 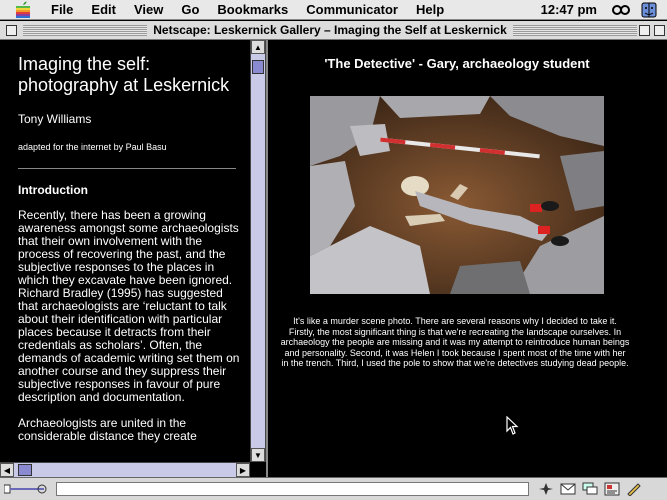 What do you see at coordinates (103, 10) in the screenshot?
I see `menu-edit: Edit` at bounding box center [103, 10].